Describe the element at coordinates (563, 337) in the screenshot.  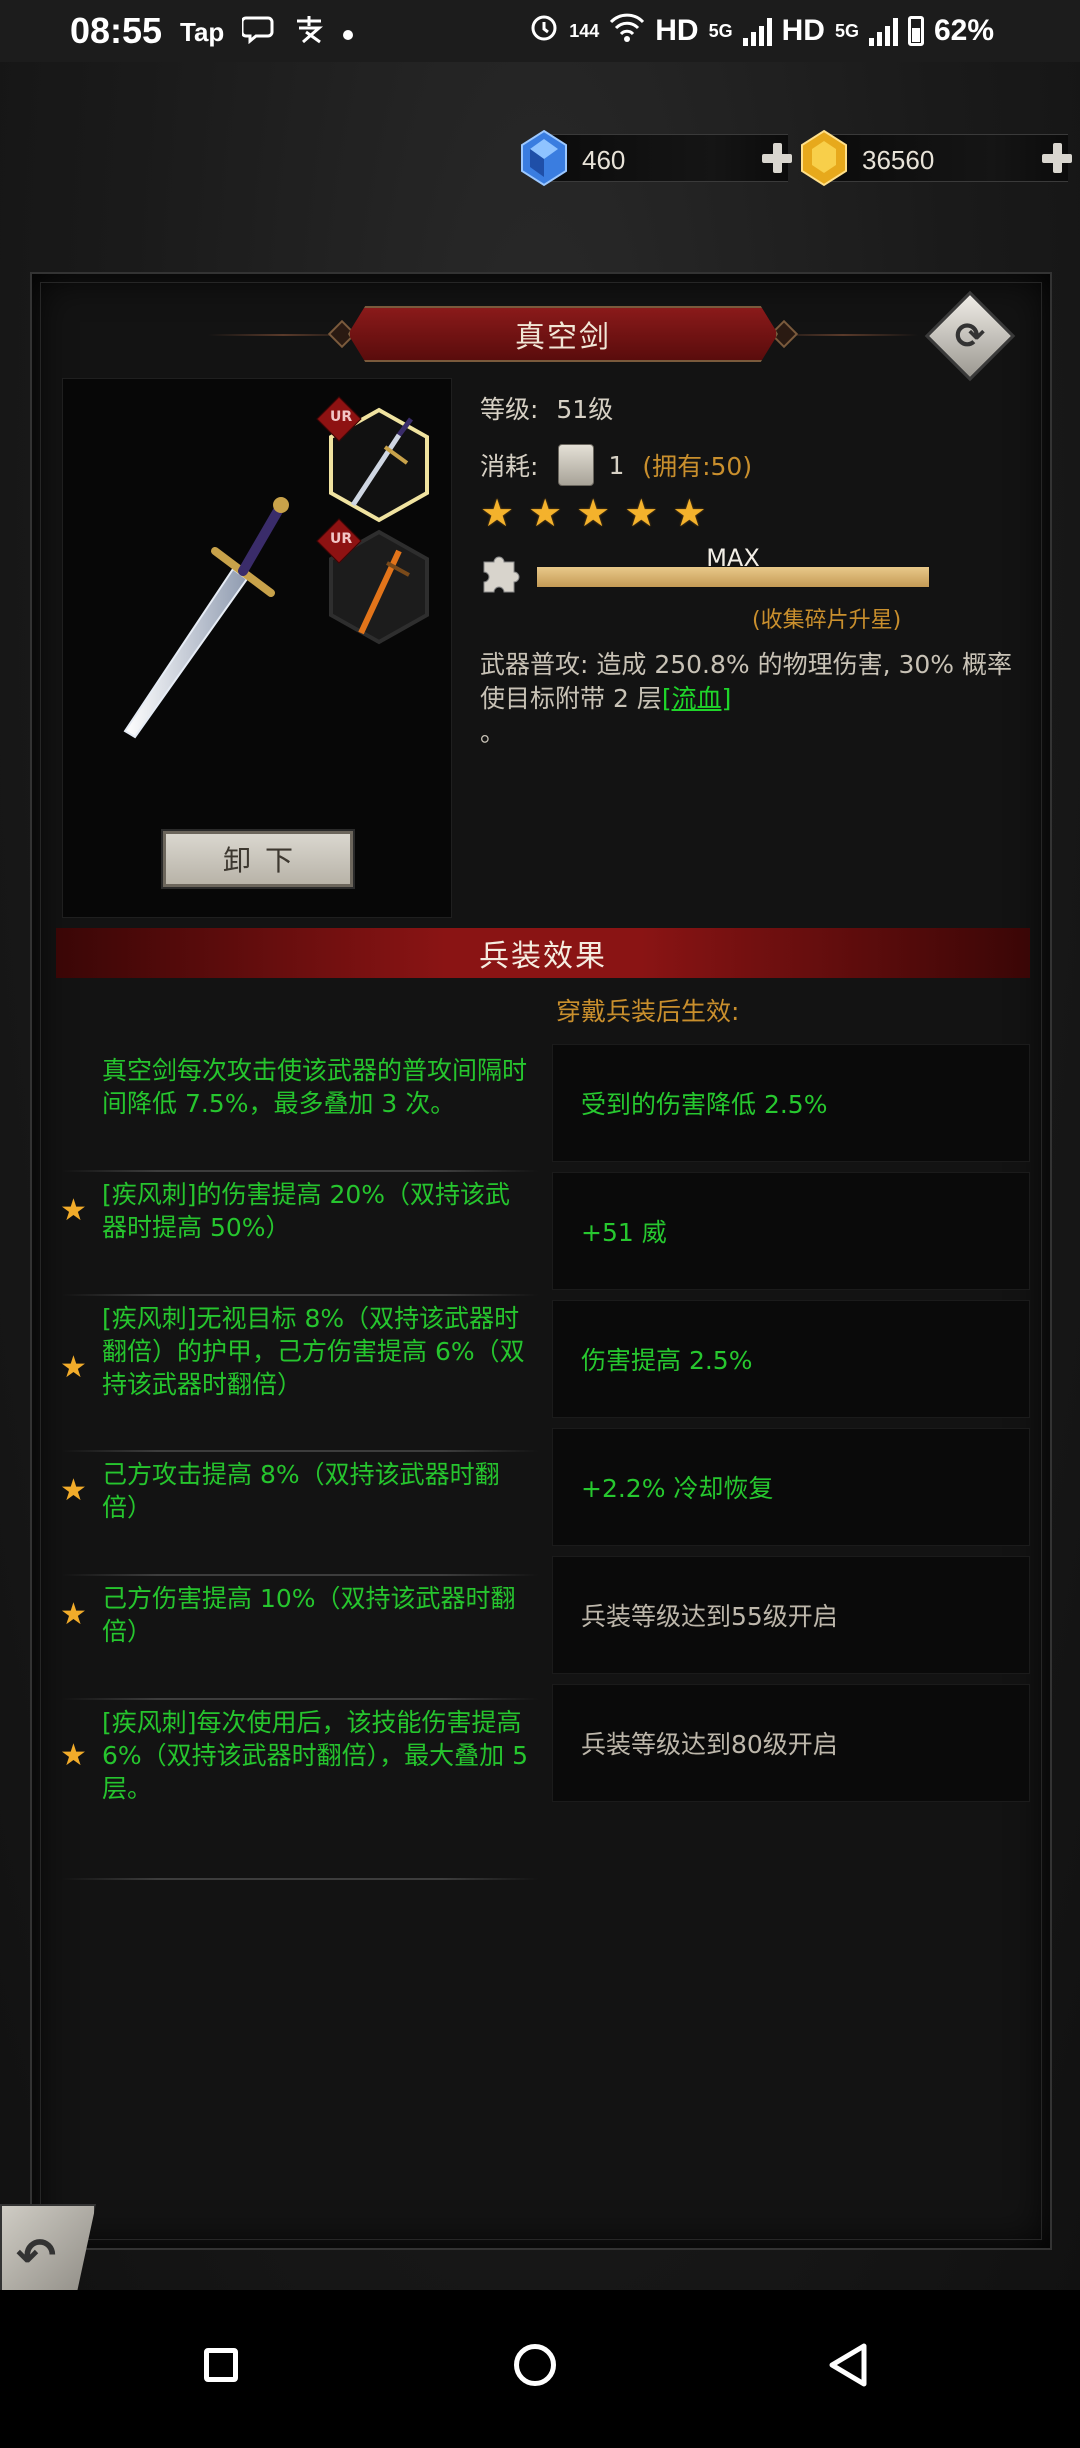
I see `weapon-name: 真空剑` at that location.